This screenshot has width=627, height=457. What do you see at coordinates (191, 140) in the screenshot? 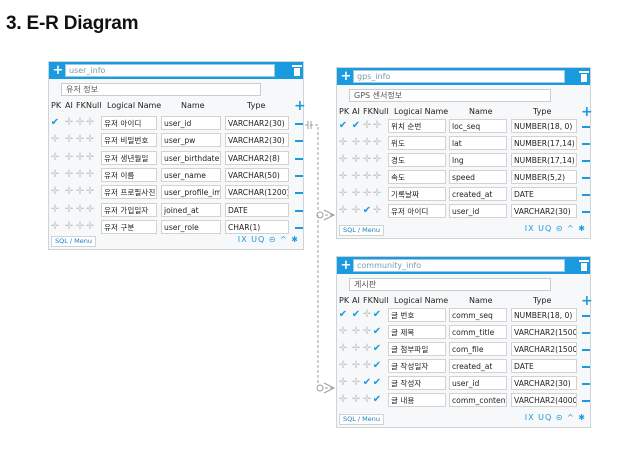
I see `column-name-field: user_pw` at bounding box center [191, 140].